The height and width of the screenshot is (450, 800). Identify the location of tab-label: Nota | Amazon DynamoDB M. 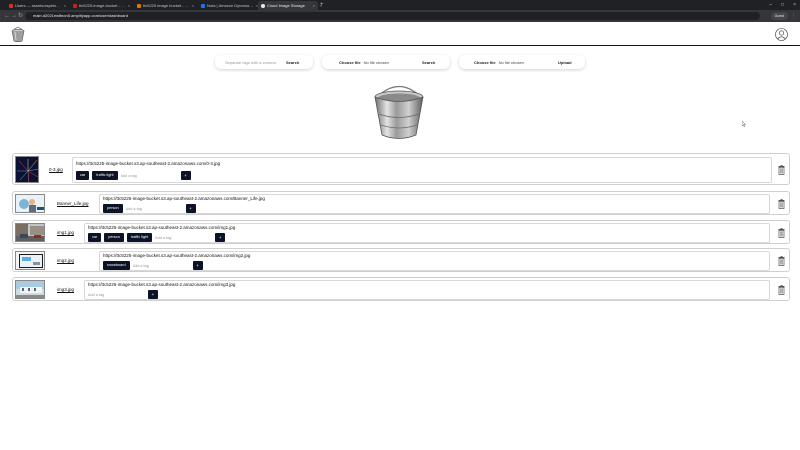
(230, 5).